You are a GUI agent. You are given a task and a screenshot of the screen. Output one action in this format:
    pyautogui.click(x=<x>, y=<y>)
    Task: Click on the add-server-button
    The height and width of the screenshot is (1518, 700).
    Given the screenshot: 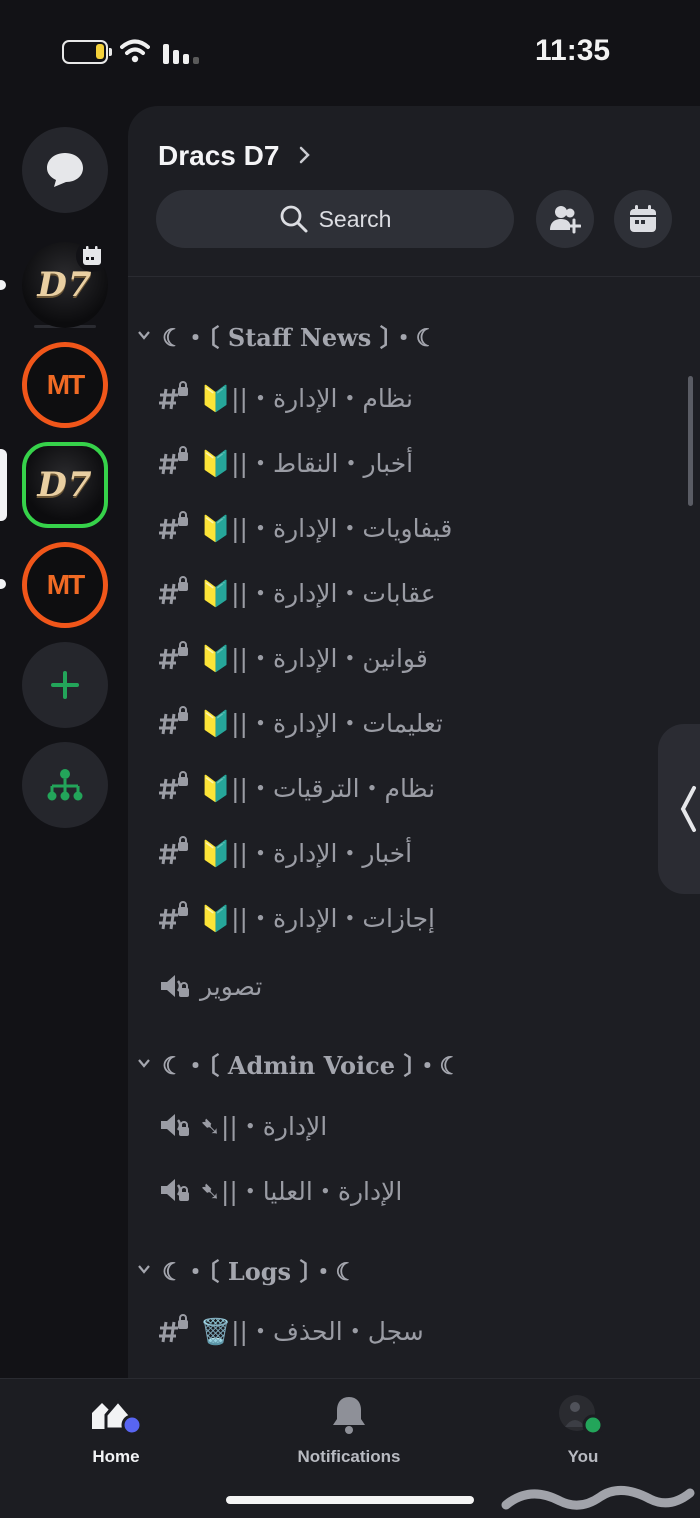 What is the action you would take?
    pyautogui.click(x=65, y=685)
    